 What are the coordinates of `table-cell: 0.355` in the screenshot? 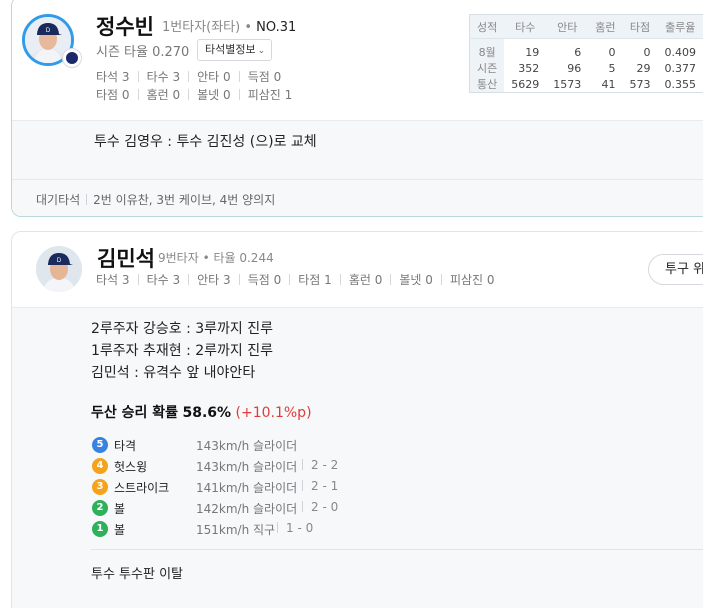 It's located at (680, 84).